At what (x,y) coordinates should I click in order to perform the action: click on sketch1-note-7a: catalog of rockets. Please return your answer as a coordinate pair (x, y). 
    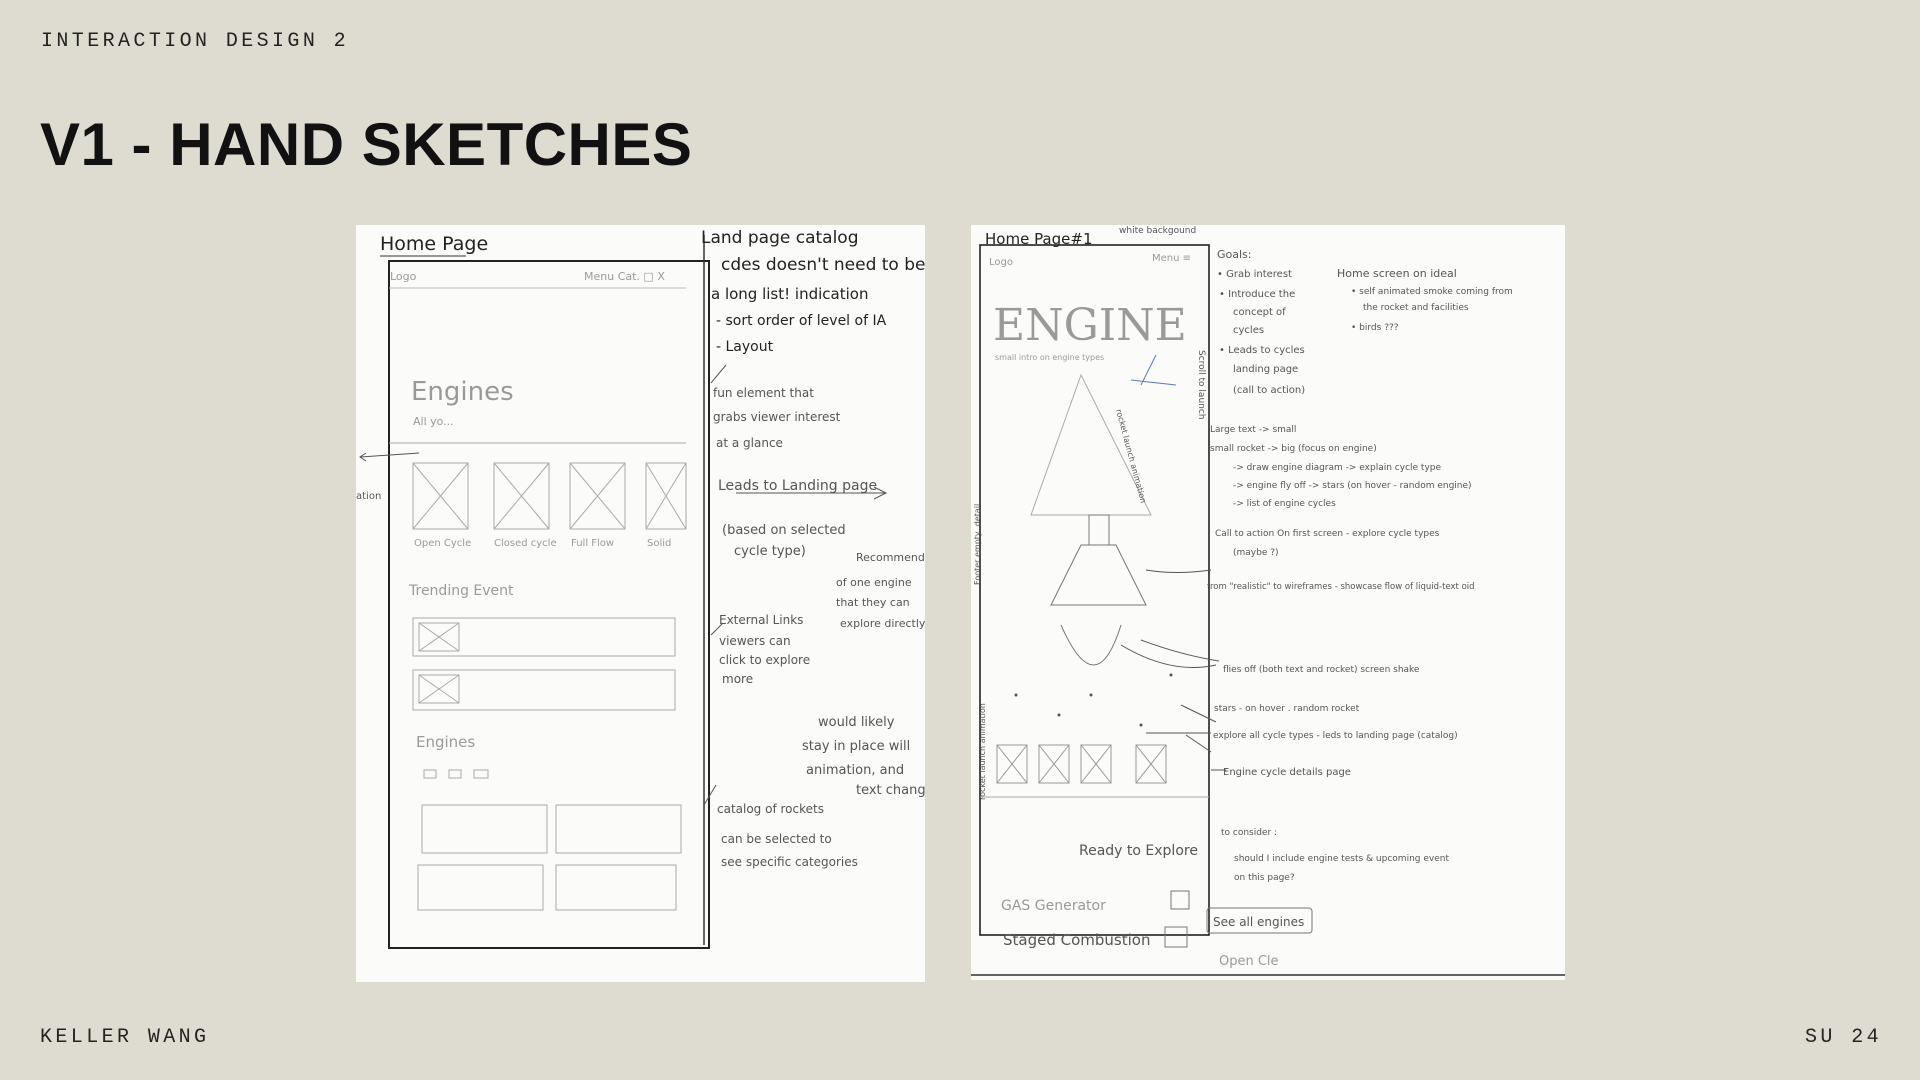
    Looking at the image, I should click on (770, 809).